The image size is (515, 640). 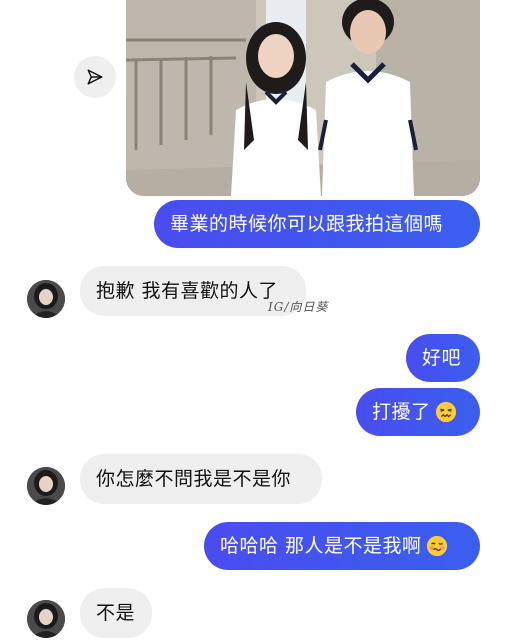 What do you see at coordinates (298, 307) in the screenshot?
I see `watermark: IG/向日葵` at bounding box center [298, 307].